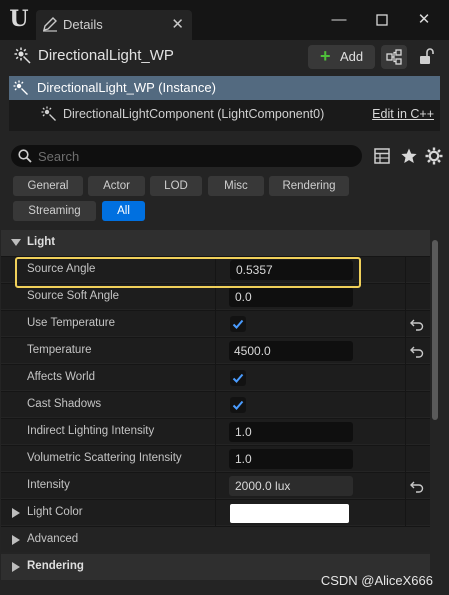 This screenshot has height=595, width=449. What do you see at coordinates (215, 539) in the screenshot?
I see `subsection-advanced: Advanced` at bounding box center [215, 539].